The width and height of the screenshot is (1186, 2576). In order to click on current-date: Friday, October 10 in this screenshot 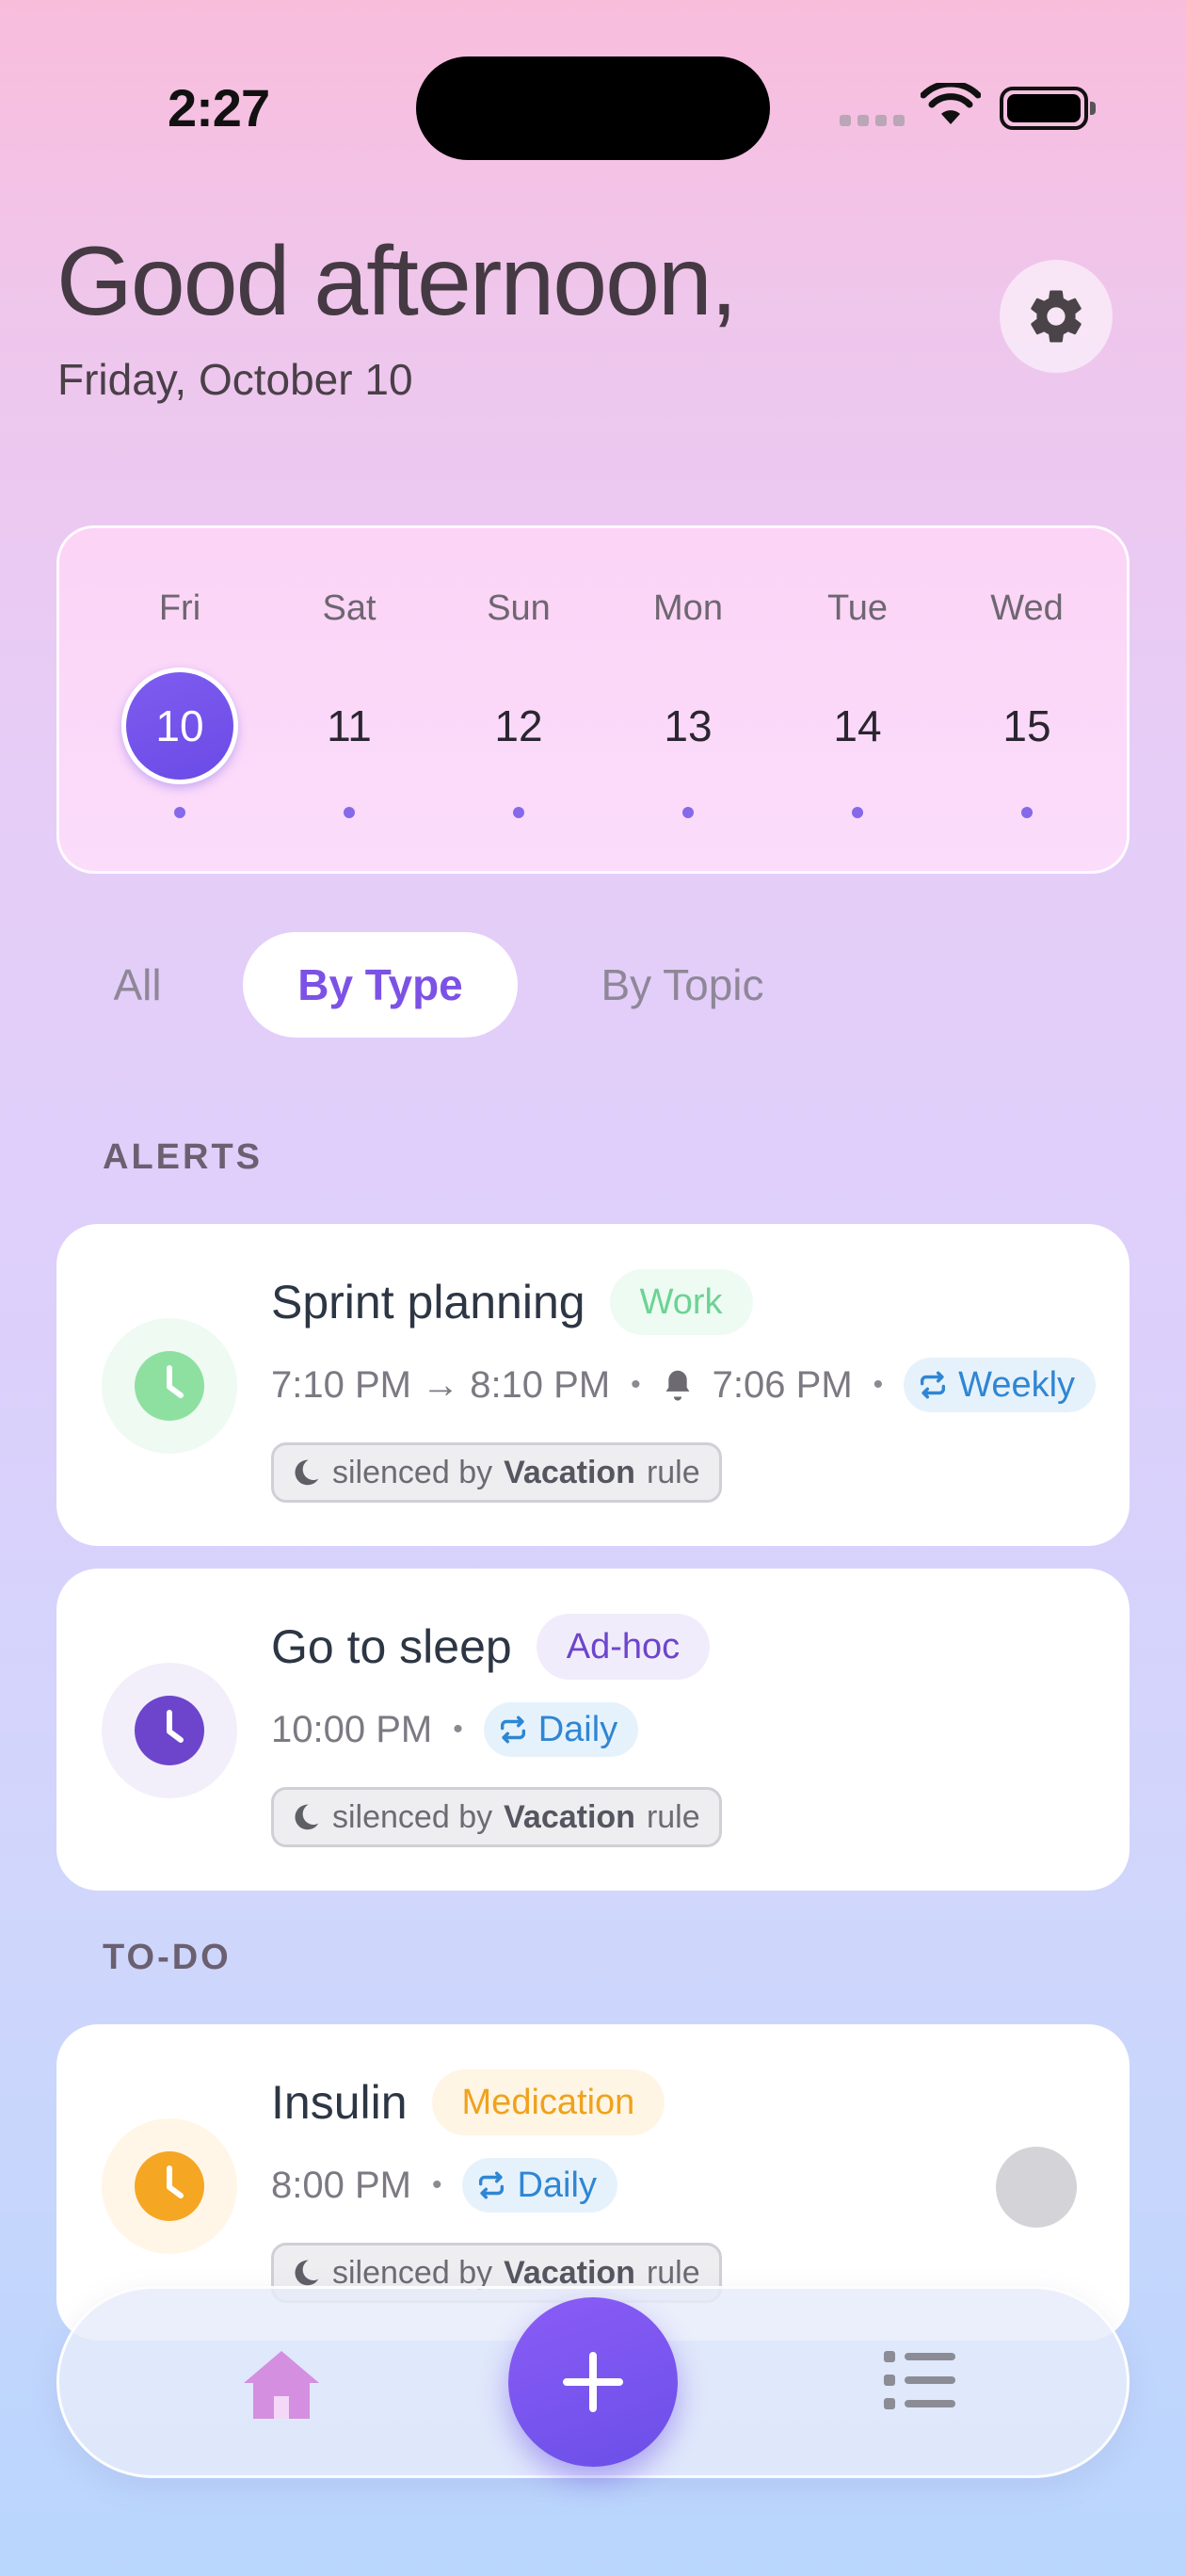, I will do `click(235, 379)`.